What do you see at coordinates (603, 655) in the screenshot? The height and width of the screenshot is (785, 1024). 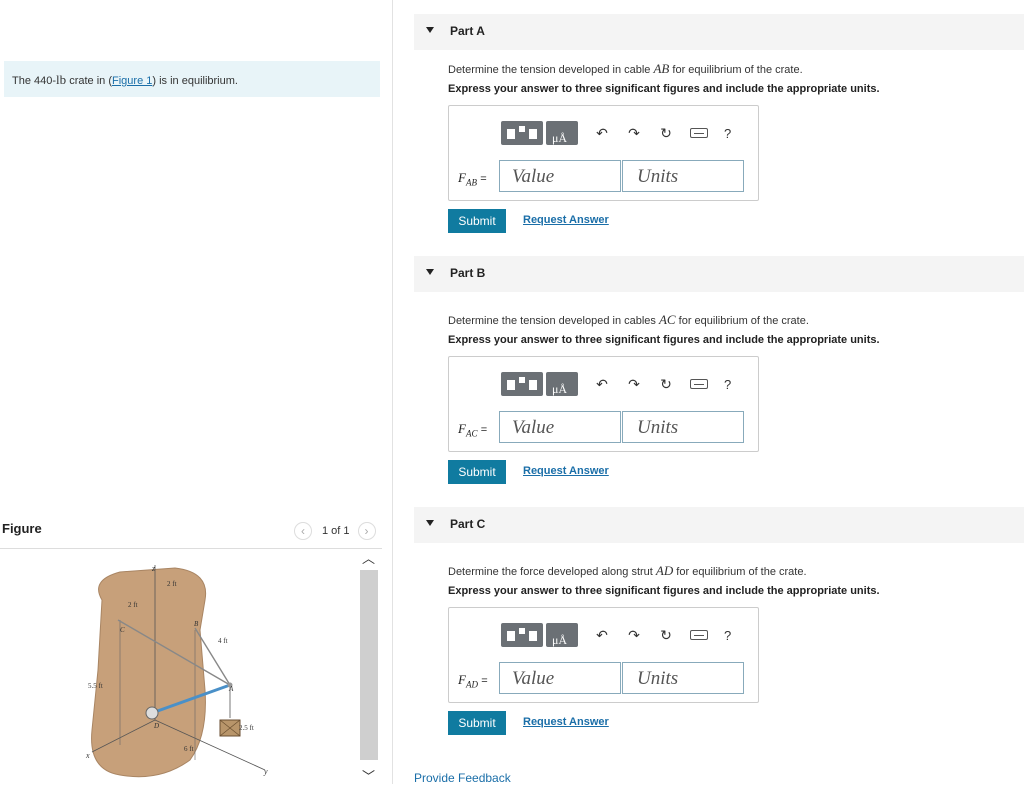 I see `part-c-answer-box: μÅ ↶ ↷ ↻ ? FAD = Value Units` at bounding box center [603, 655].